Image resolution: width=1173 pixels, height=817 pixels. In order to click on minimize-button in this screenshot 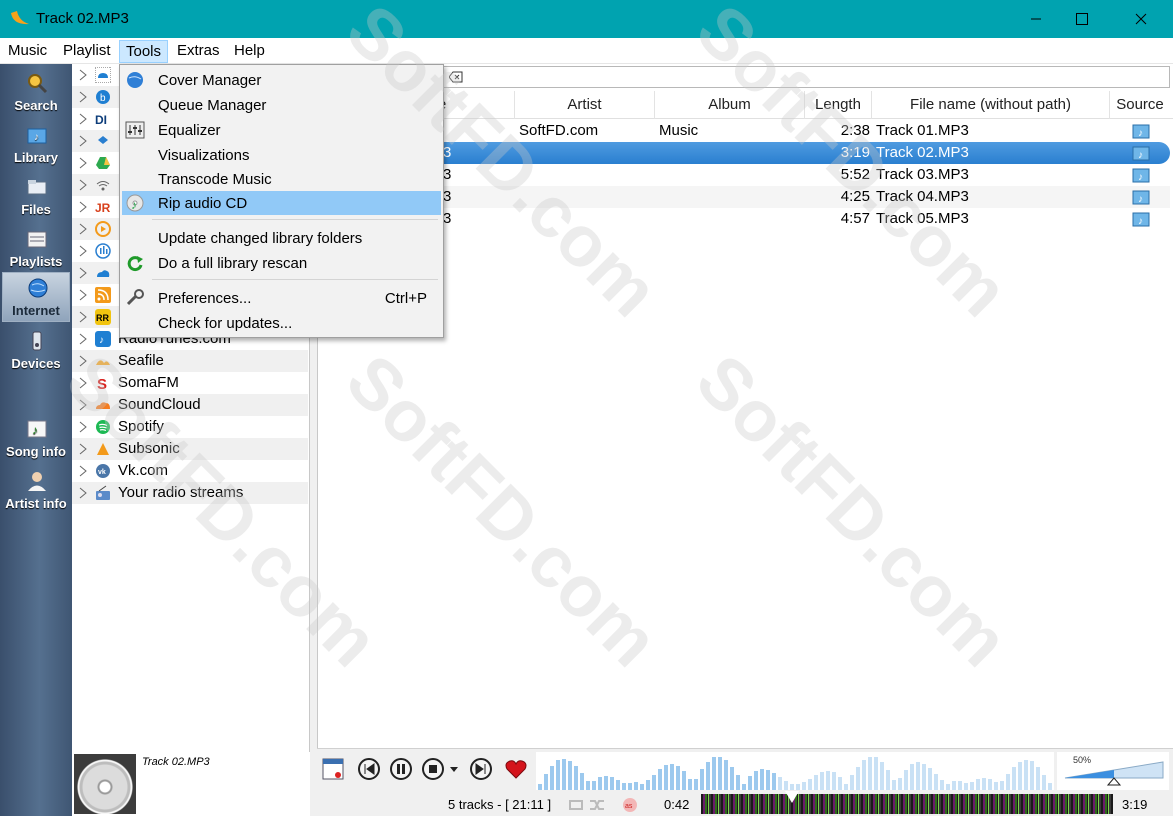, I will do `click(1036, 19)`.